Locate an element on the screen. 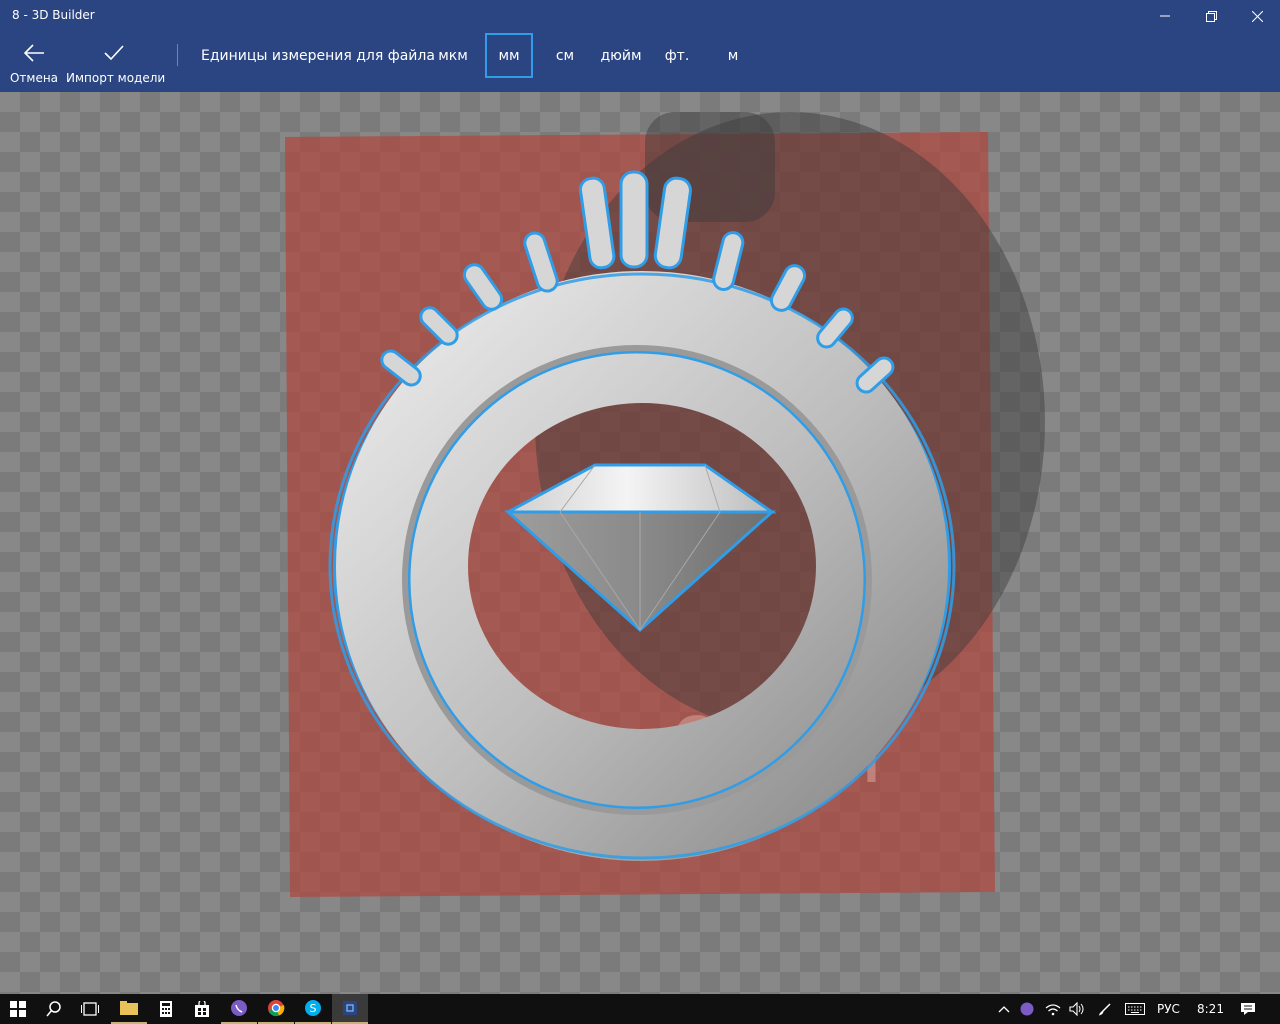 Image resolution: width=1280 pixels, height=1024 pixels. back-arrow-icon is located at coordinates (33, 53).